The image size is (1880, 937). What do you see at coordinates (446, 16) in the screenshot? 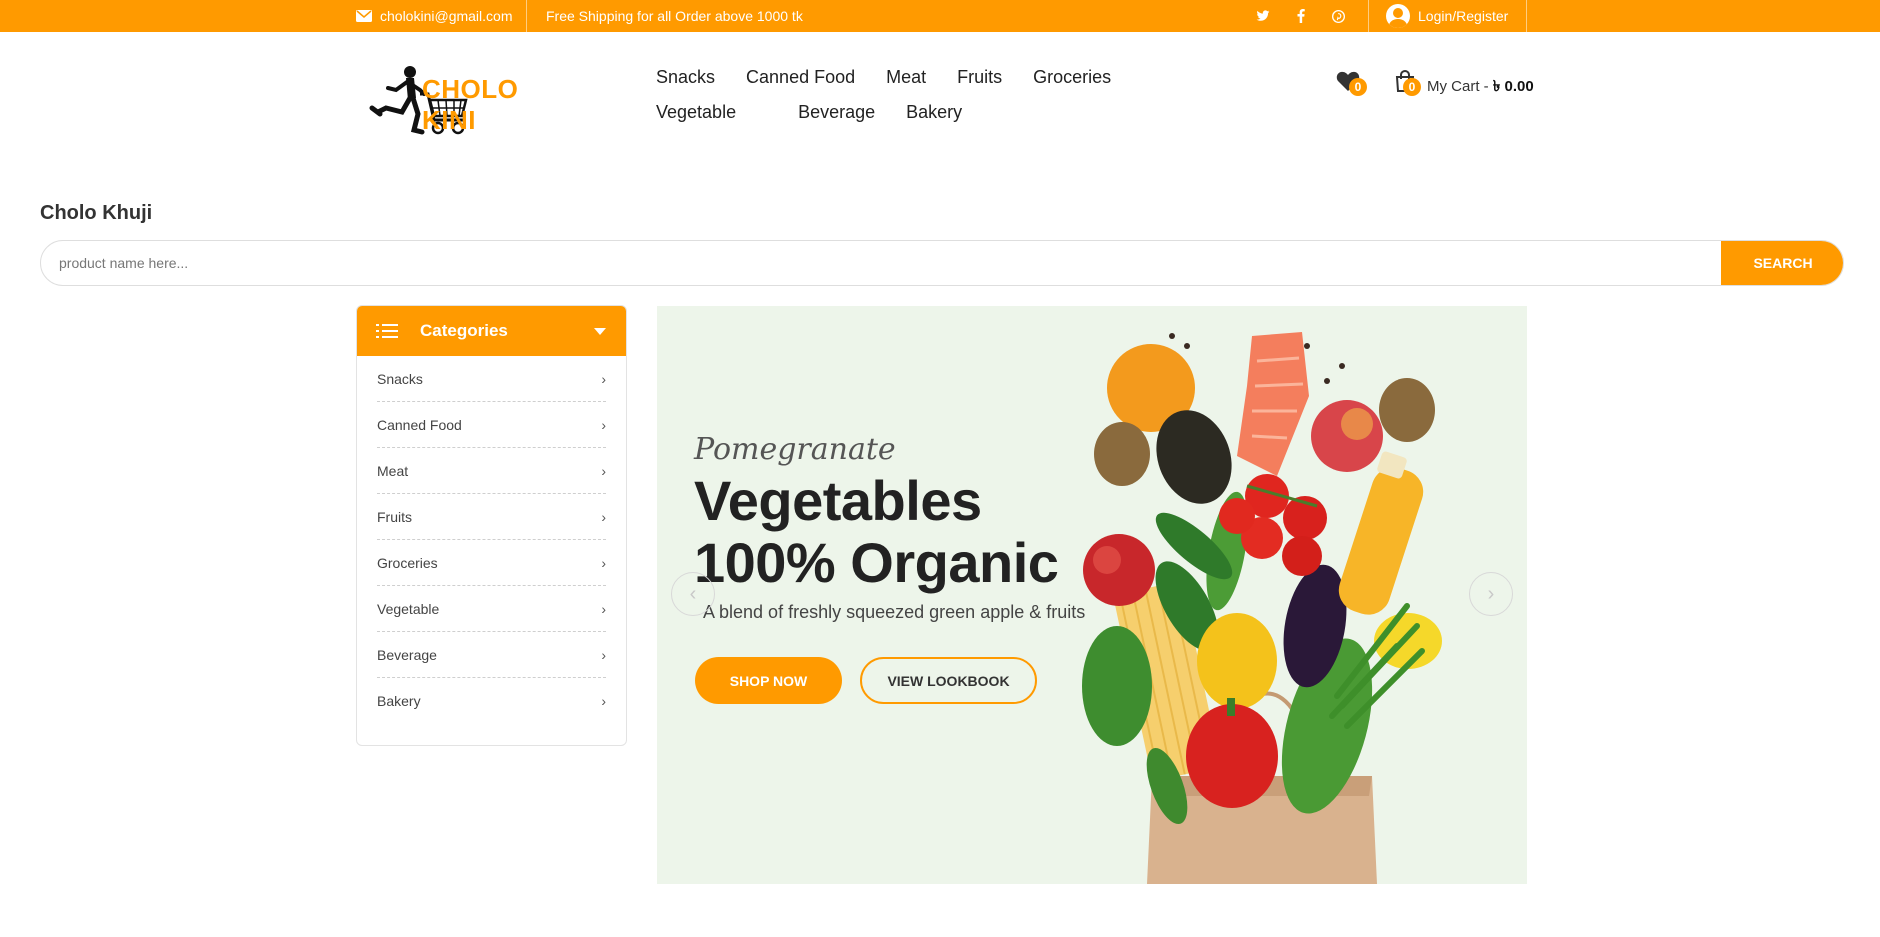
I see `email-text: cholokini@gmail.com` at bounding box center [446, 16].